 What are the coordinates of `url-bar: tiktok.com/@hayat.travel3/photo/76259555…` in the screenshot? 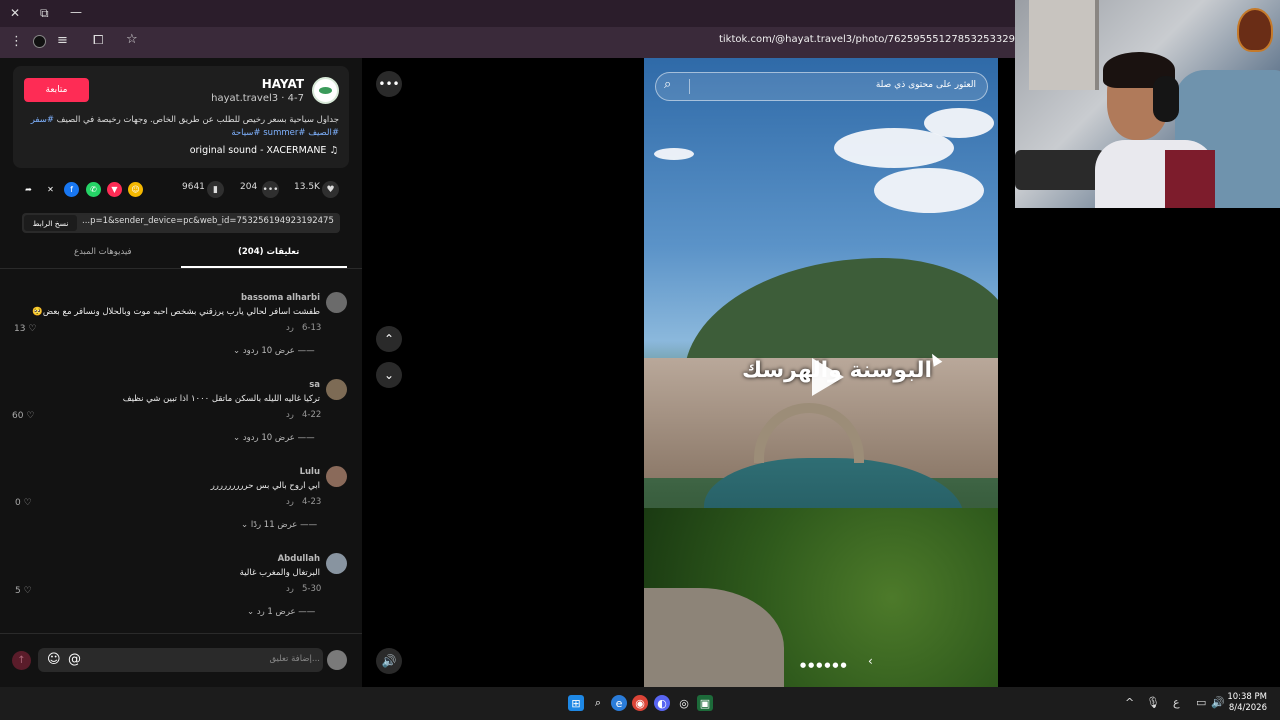 It's located at (867, 39).